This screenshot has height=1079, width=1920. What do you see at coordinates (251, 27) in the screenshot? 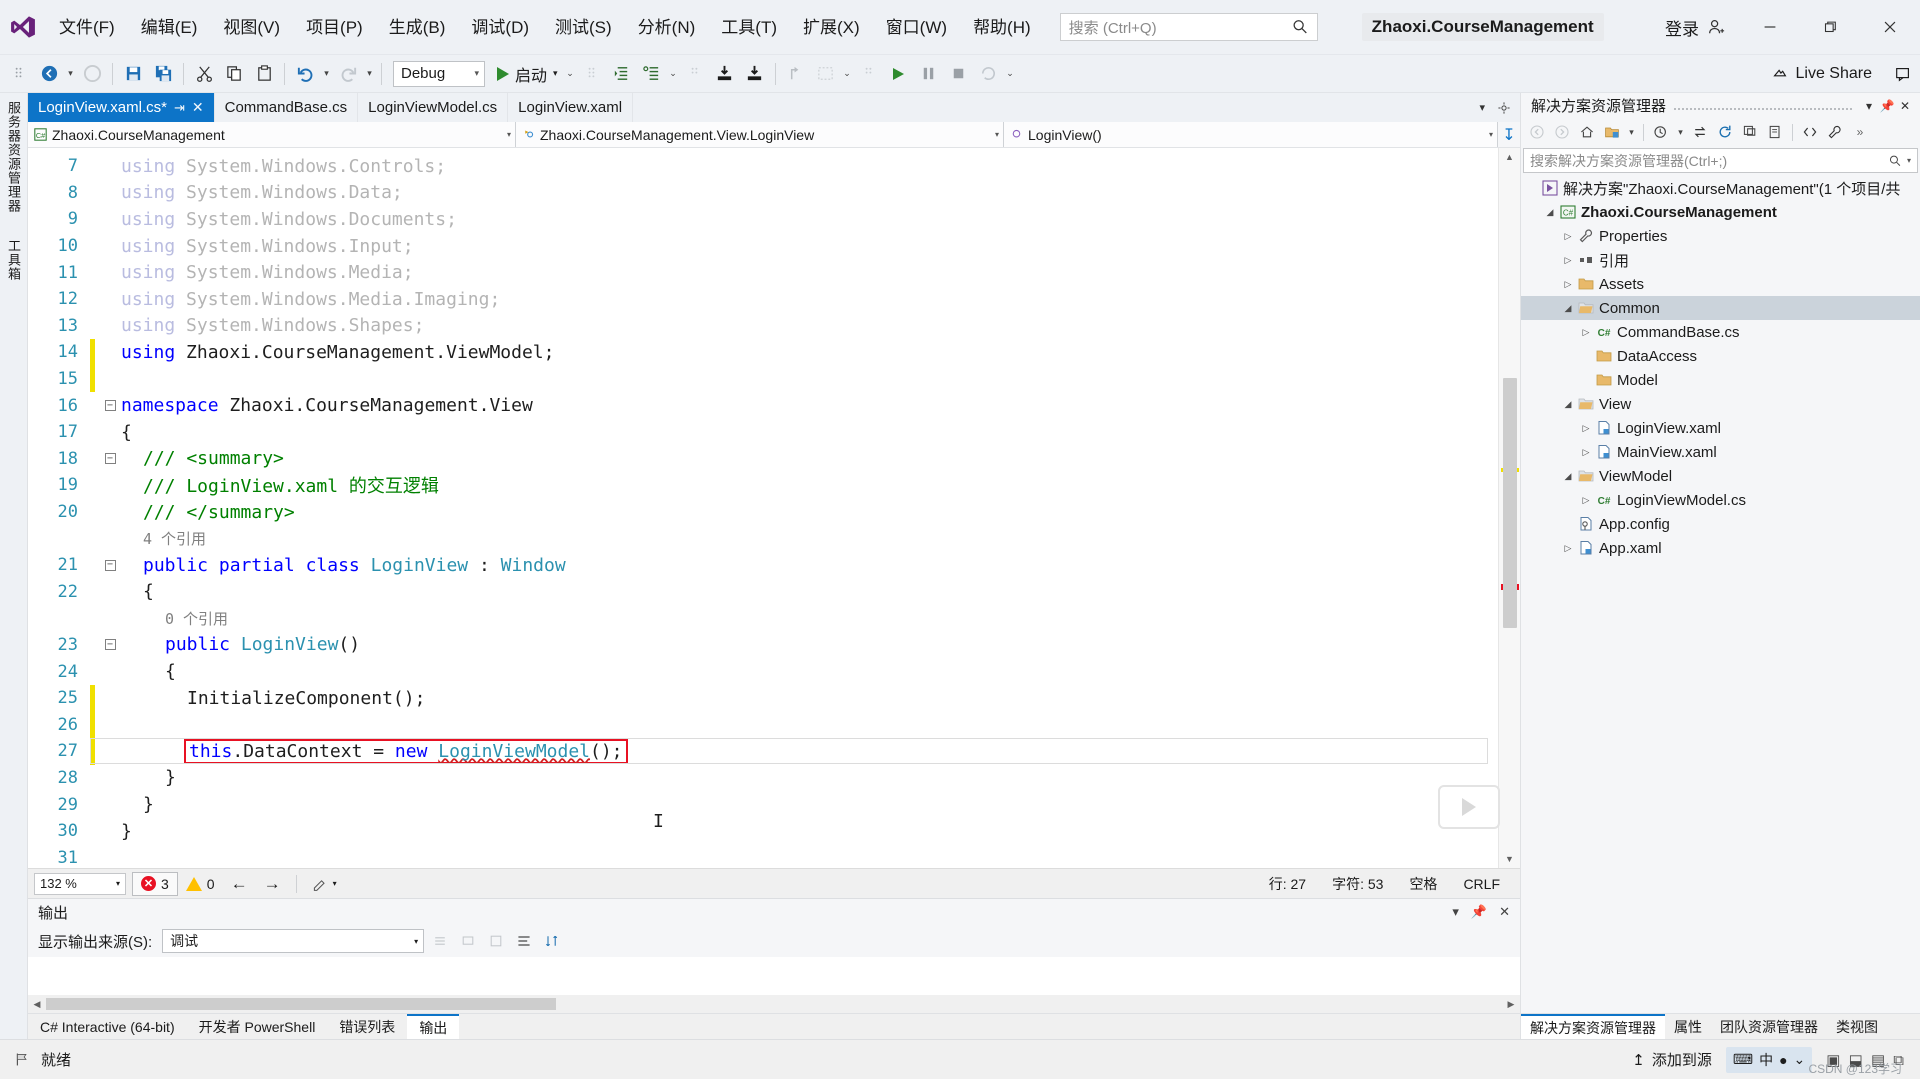
I see `menu-view: 视图(V)` at bounding box center [251, 27].